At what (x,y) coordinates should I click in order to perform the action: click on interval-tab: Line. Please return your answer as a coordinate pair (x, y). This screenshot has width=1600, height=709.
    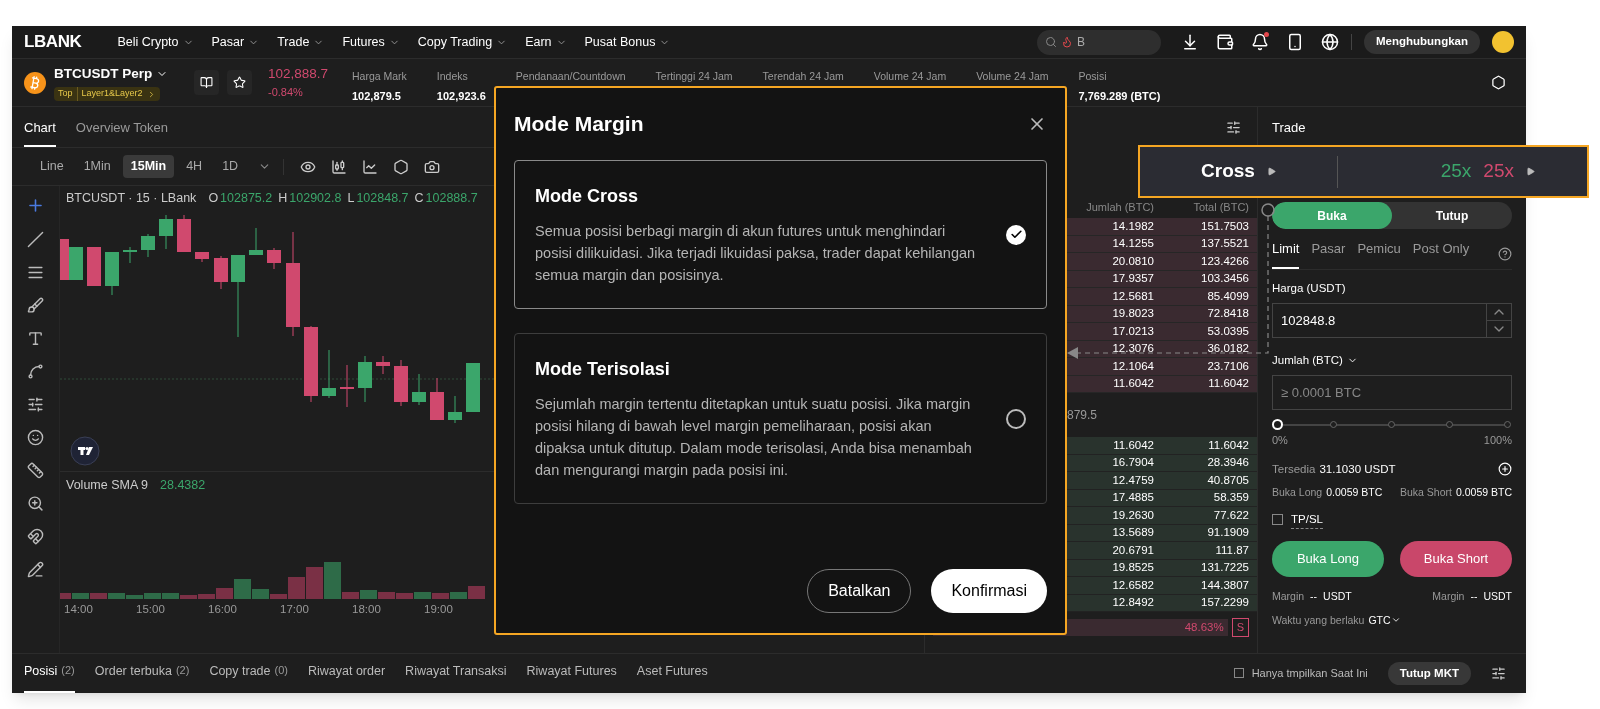
    Looking at the image, I should click on (52, 166).